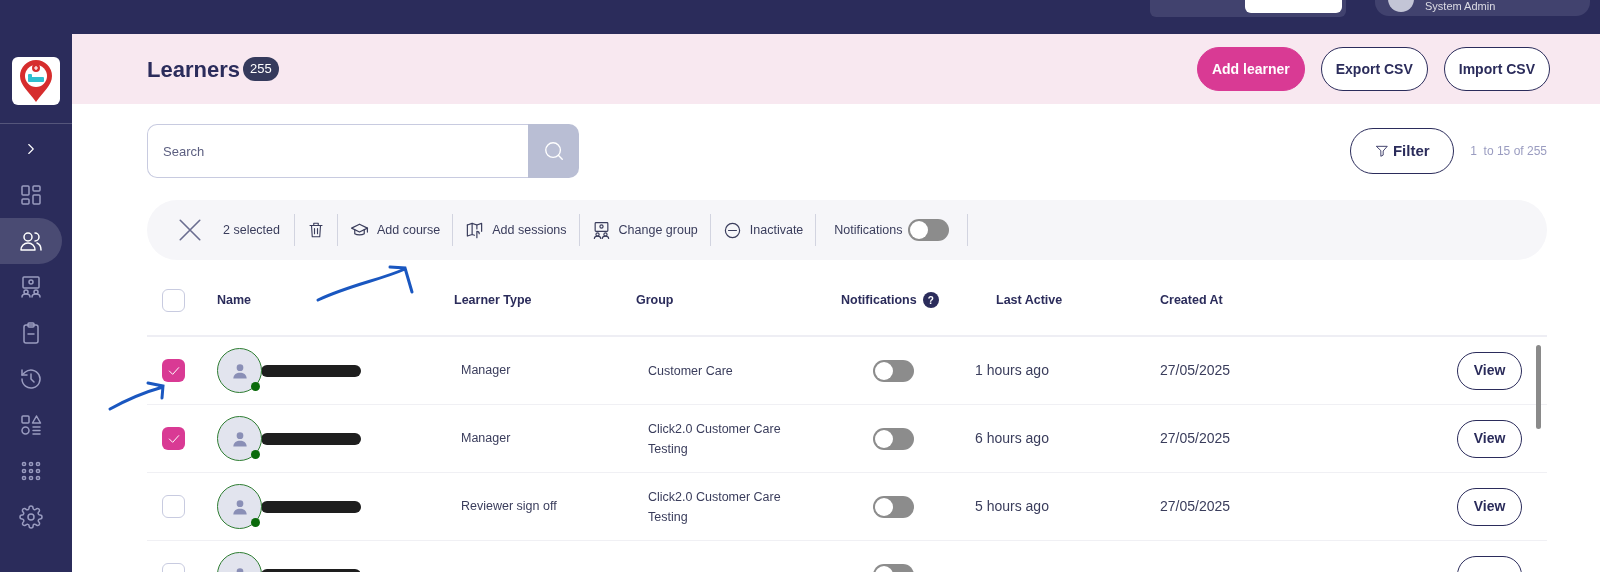 Image resolution: width=1600 pixels, height=572 pixels. What do you see at coordinates (1250, 69) in the screenshot?
I see `header-button: Add learner` at bounding box center [1250, 69].